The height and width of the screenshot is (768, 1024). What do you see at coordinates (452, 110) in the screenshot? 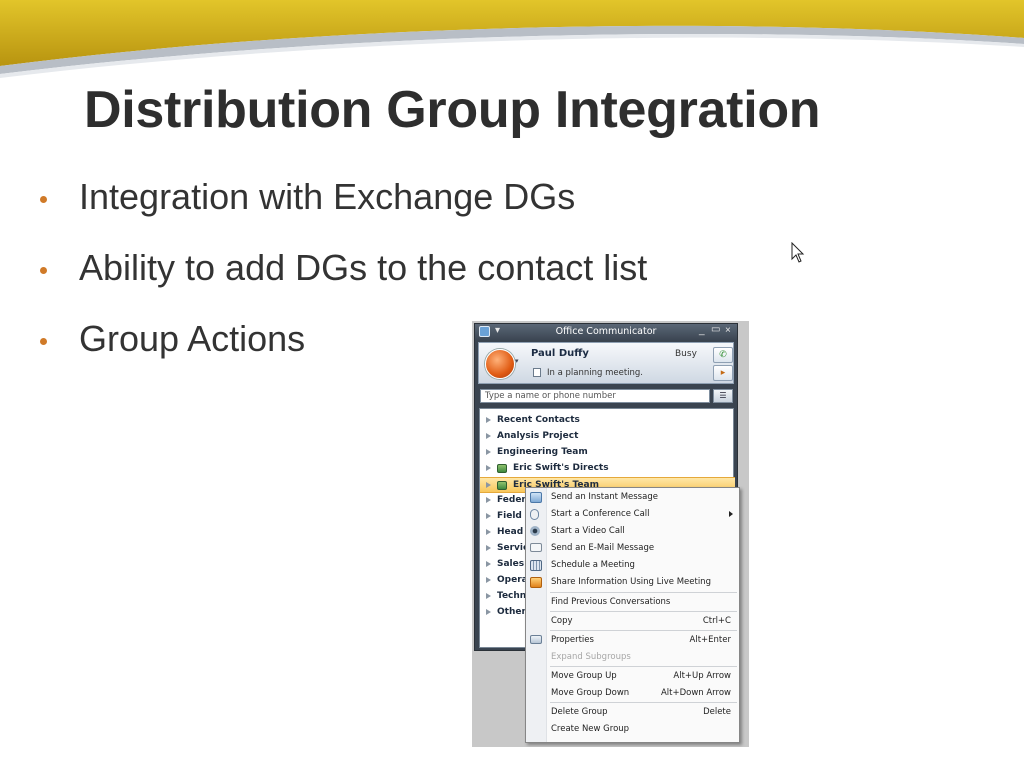
I see `slide-title: Distribution Group Integration` at bounding box center [452, 110].